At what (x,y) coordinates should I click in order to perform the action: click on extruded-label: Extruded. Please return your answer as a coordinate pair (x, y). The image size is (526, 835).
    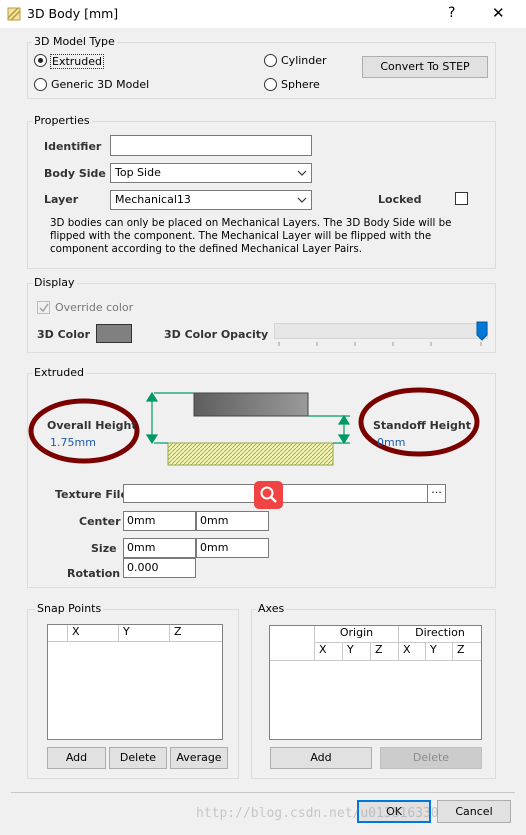
    Looking at the image, I should click on (77, 61).